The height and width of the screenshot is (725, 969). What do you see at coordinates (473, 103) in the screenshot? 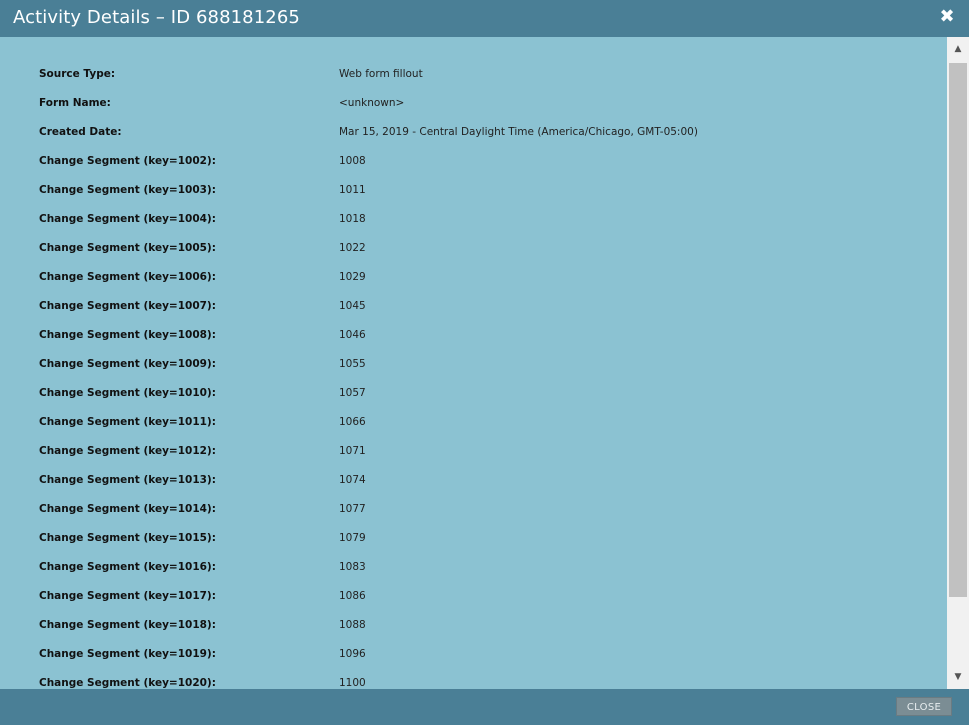
I see `detail-row: Form Name: <unknown>` at bounding box center [473, 103].